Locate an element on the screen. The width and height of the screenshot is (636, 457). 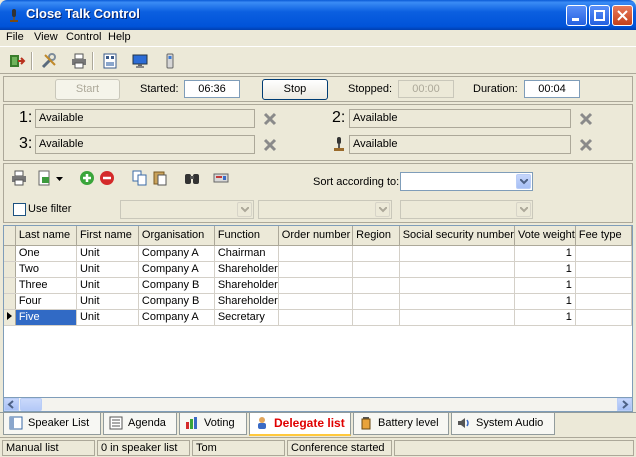
export-icon is located at coordinates (45, 178).